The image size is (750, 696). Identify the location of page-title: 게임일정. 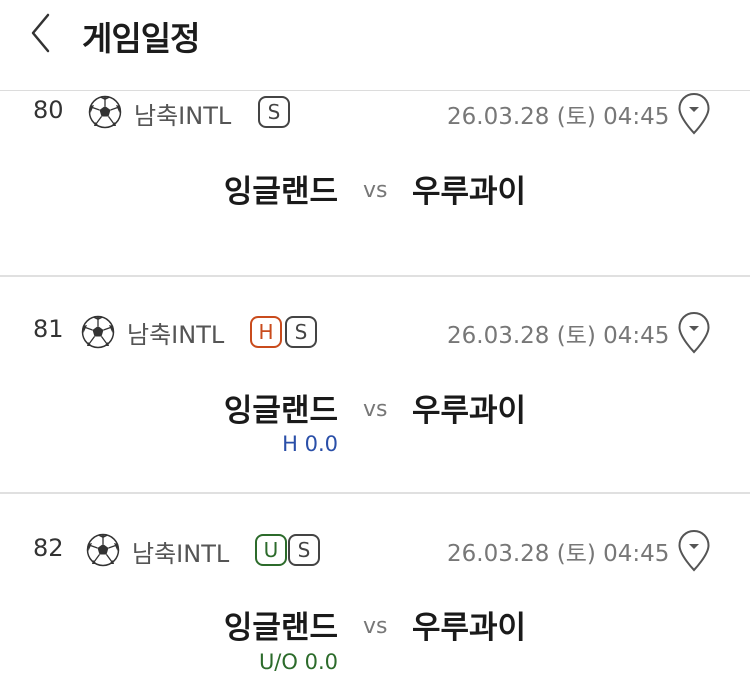
(141, 38).